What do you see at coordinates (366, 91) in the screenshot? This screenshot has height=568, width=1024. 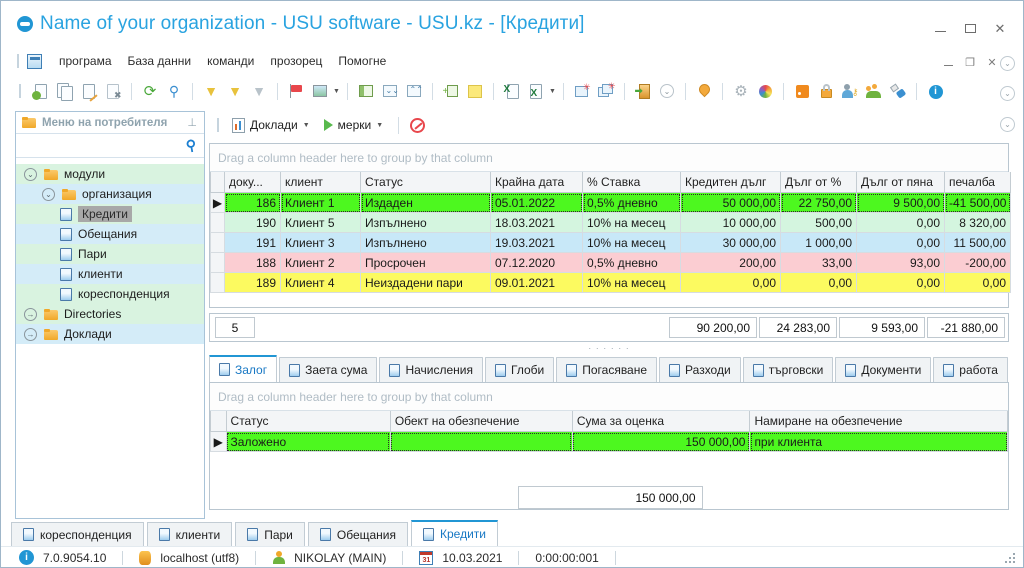 I see `expand-group-button` at bounding box center [366, 91].